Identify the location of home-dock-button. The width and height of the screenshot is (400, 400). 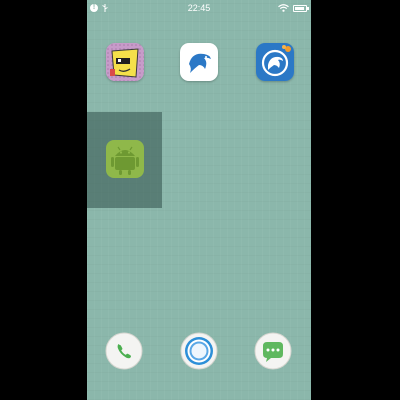
(199, 351).